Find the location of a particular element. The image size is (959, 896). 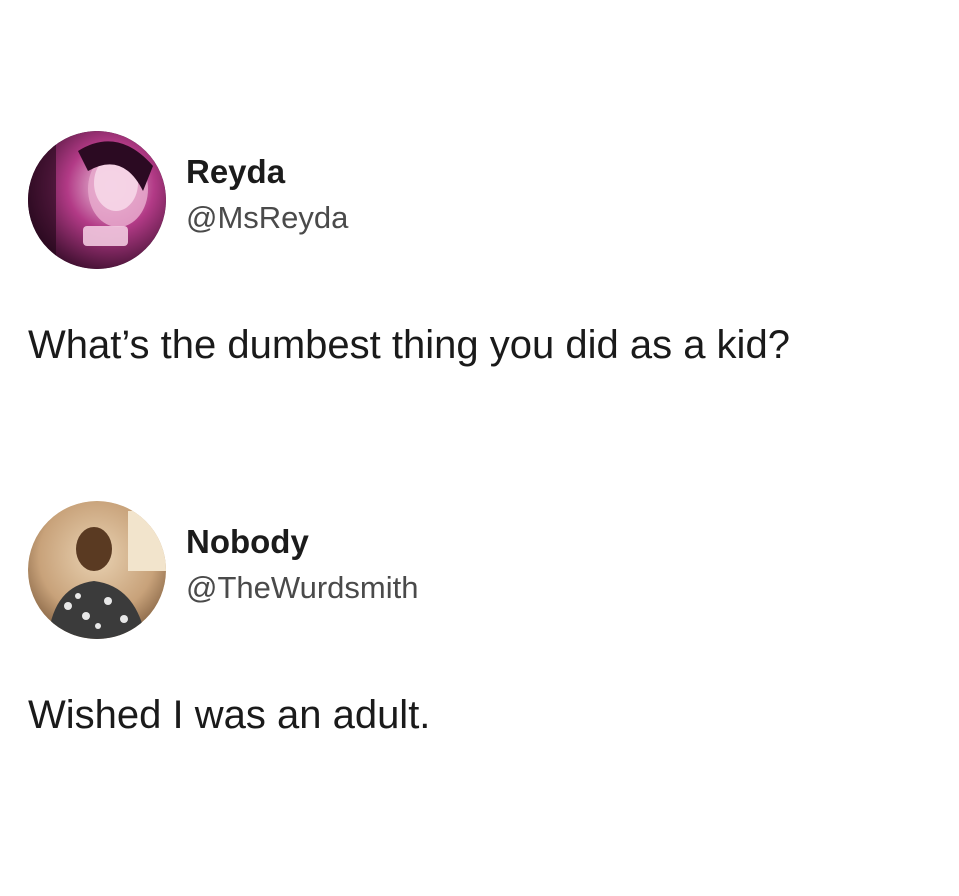

user-handle: @TheWurdsmith is located at coordinates (302, 588).